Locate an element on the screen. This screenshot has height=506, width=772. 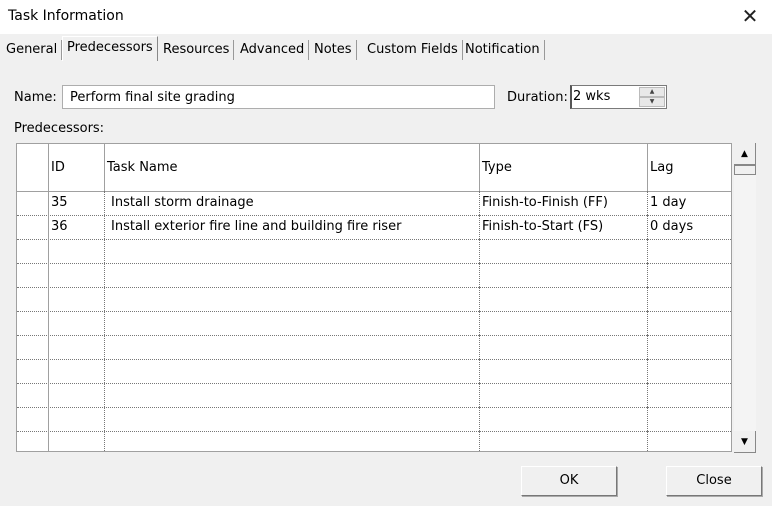
cell-lag: 0 days is located at coordinates (689, 227).